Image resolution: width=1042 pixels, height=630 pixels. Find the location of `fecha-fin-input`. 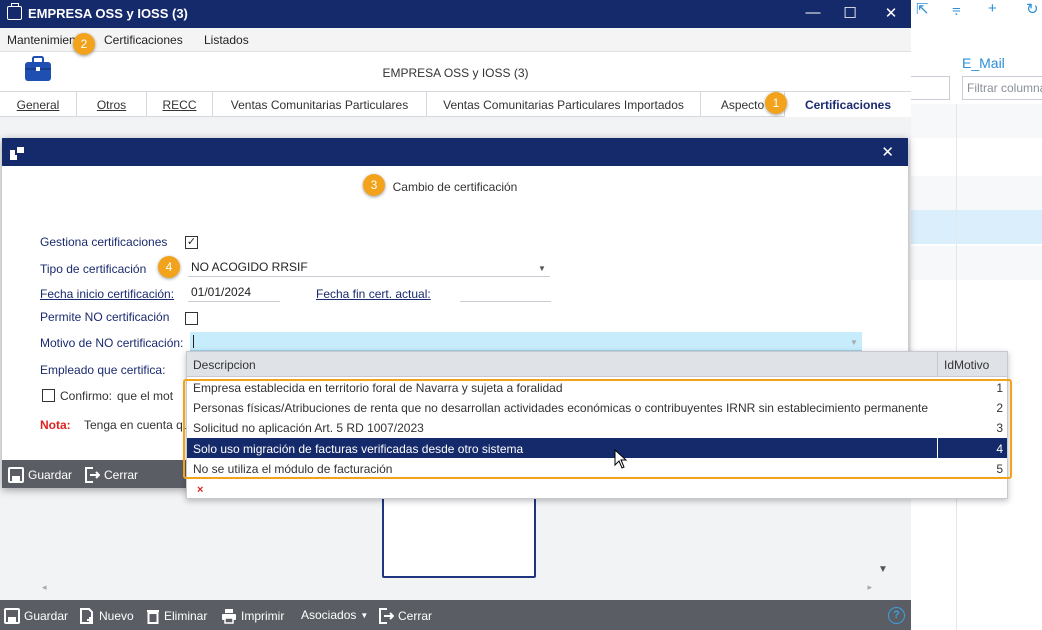

fecha-fin-input is located at coordinates (505, 292).